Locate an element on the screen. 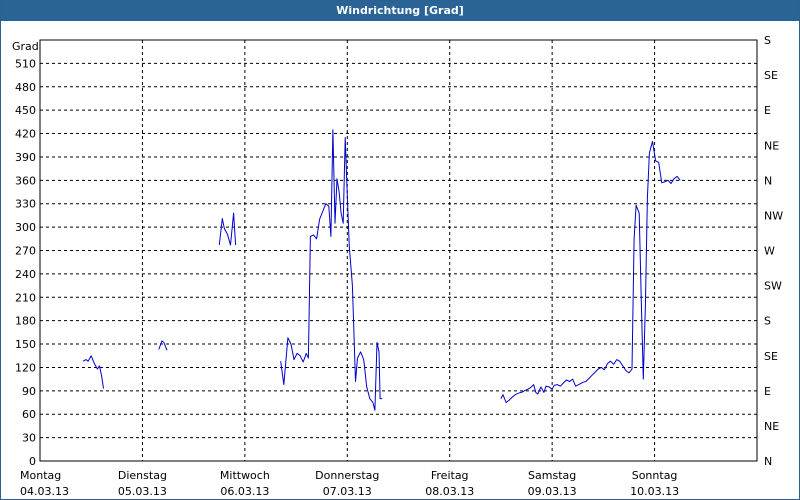 This screenshot has width=800, height=500. y-tick-label: 450 is located at coordinates (25, 110).